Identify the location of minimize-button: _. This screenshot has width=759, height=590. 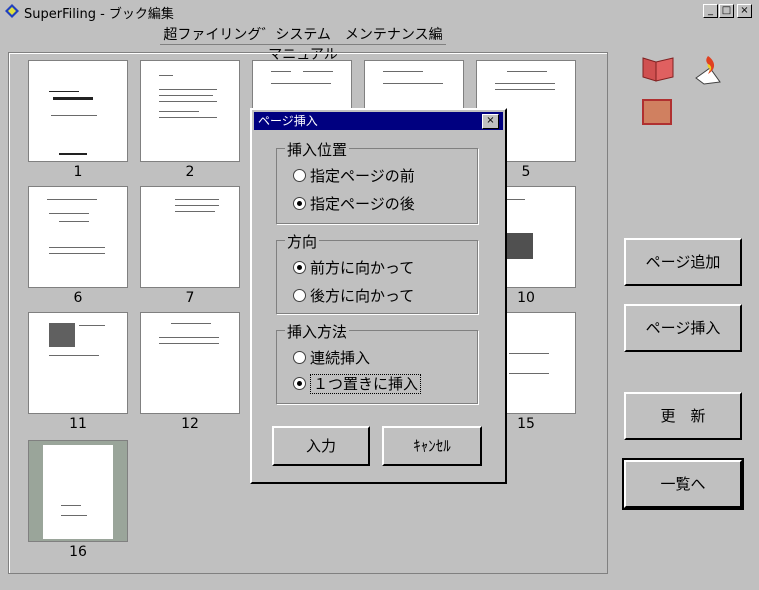
(710, 11).